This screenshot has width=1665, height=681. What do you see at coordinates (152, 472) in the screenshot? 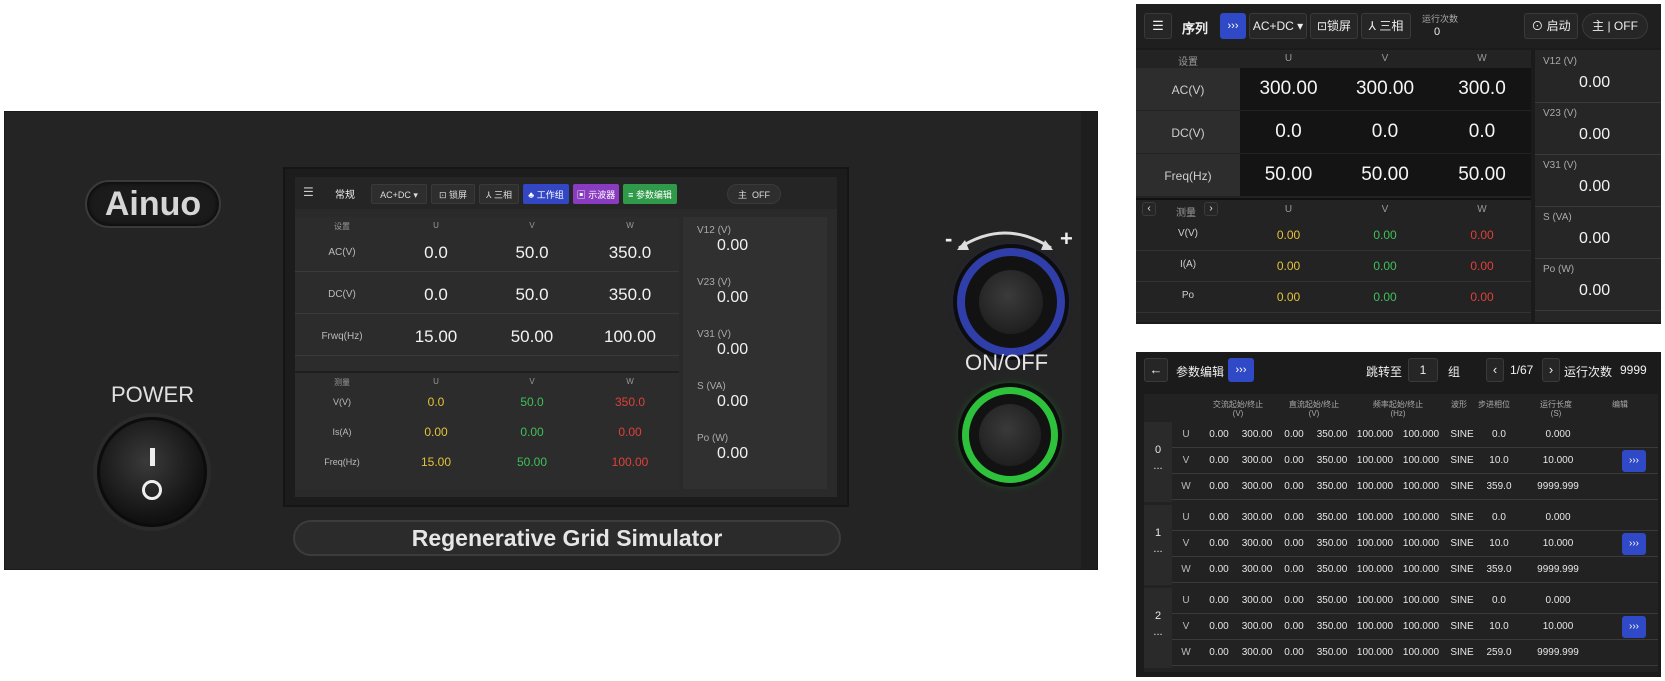
I see `power-switch` at bounding box center [152, 472].